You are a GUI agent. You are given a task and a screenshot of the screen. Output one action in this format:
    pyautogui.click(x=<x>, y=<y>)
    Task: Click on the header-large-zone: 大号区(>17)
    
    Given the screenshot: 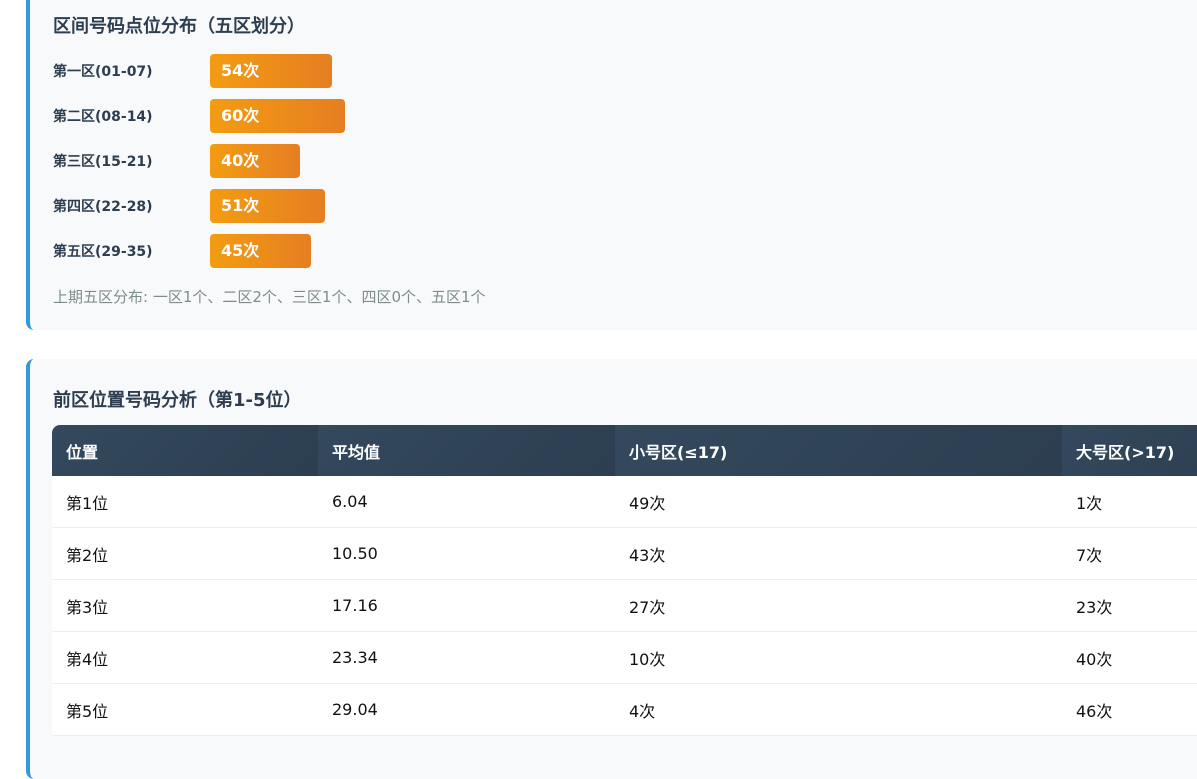 What is the action you would take?
    pyautogui.click(x=1129, y=450)
    